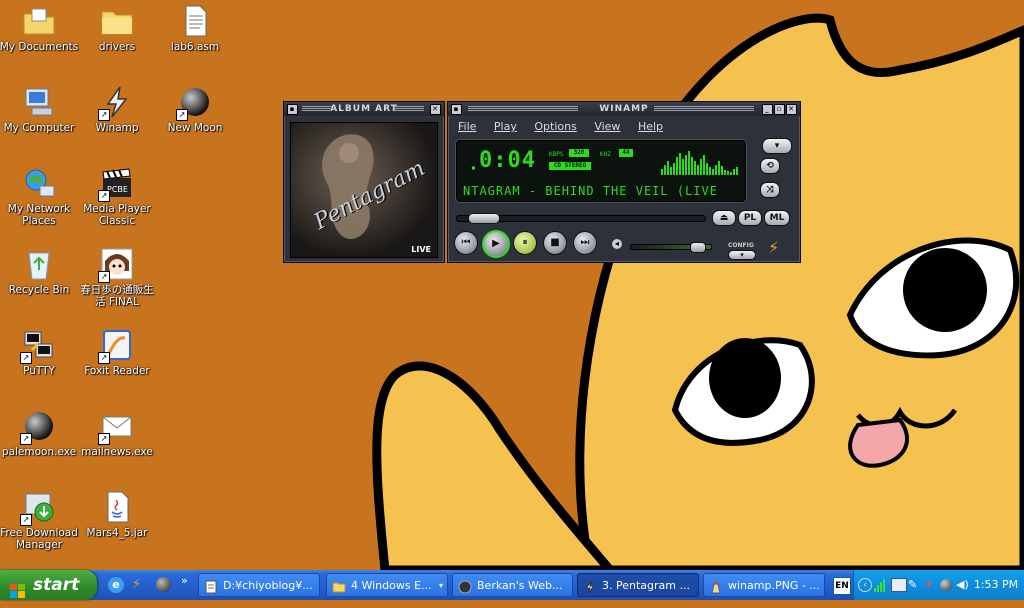 The width and height of the screenshot is (1024, 608). What do you see at coordinates (116, 346) in the screenshot?
I see `pdf-reader-icon: ↗` at bounding box center [116, 346].